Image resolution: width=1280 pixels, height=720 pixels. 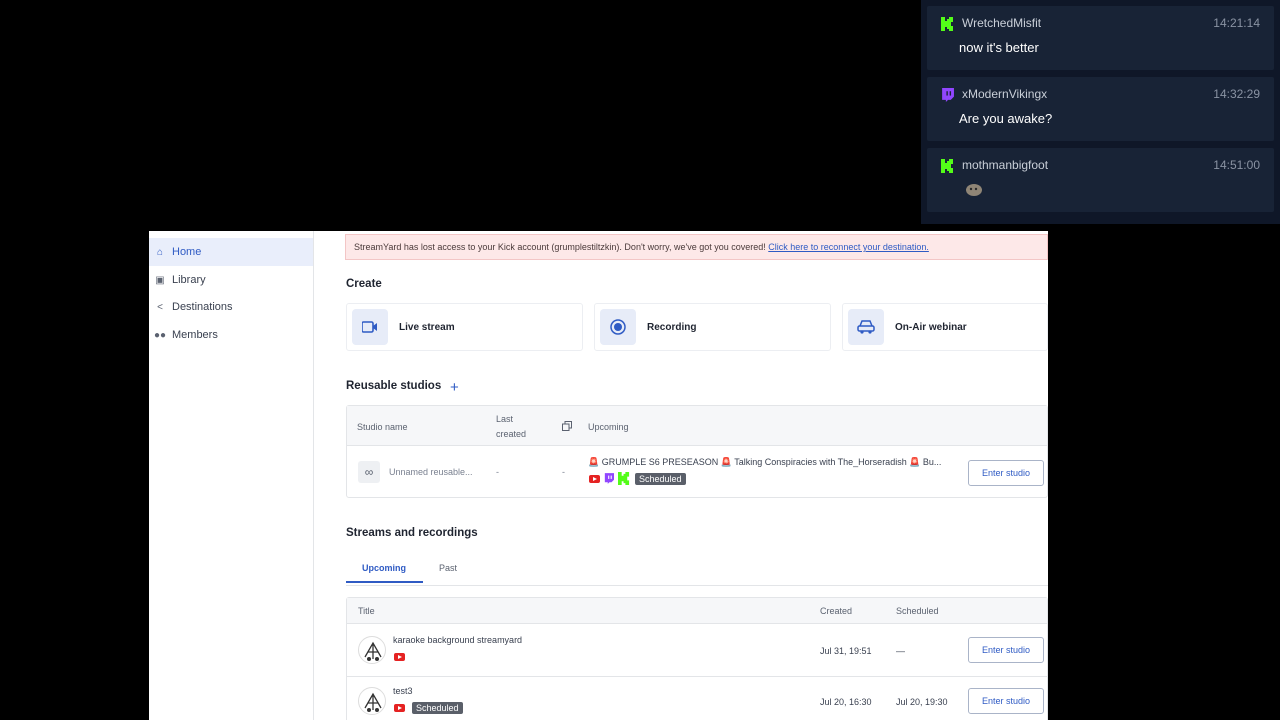 I want to click on share-icon: <, so click(x=160, y=307).